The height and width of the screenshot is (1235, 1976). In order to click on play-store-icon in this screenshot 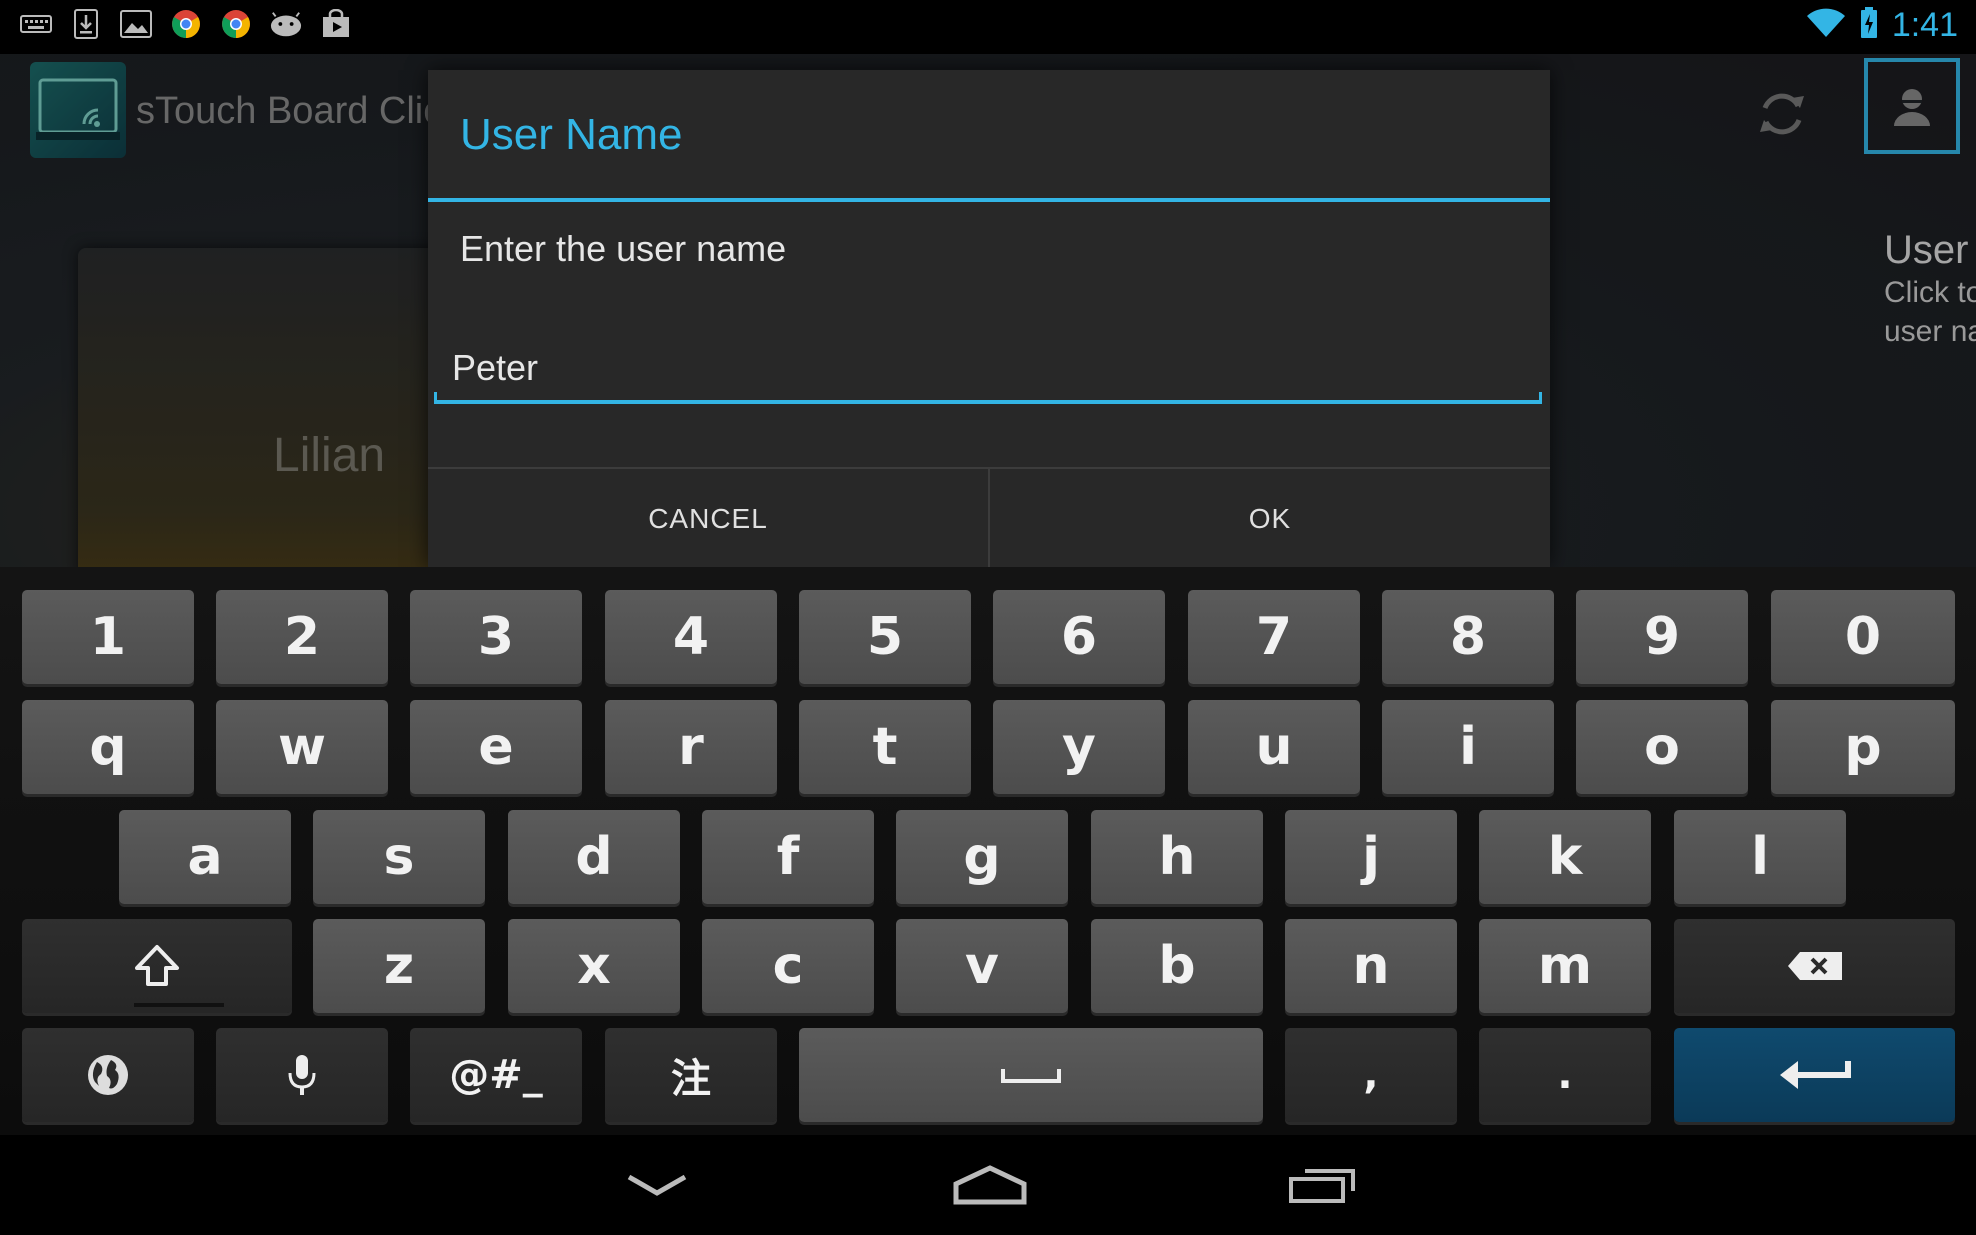, I will do `click(336, 24)`.